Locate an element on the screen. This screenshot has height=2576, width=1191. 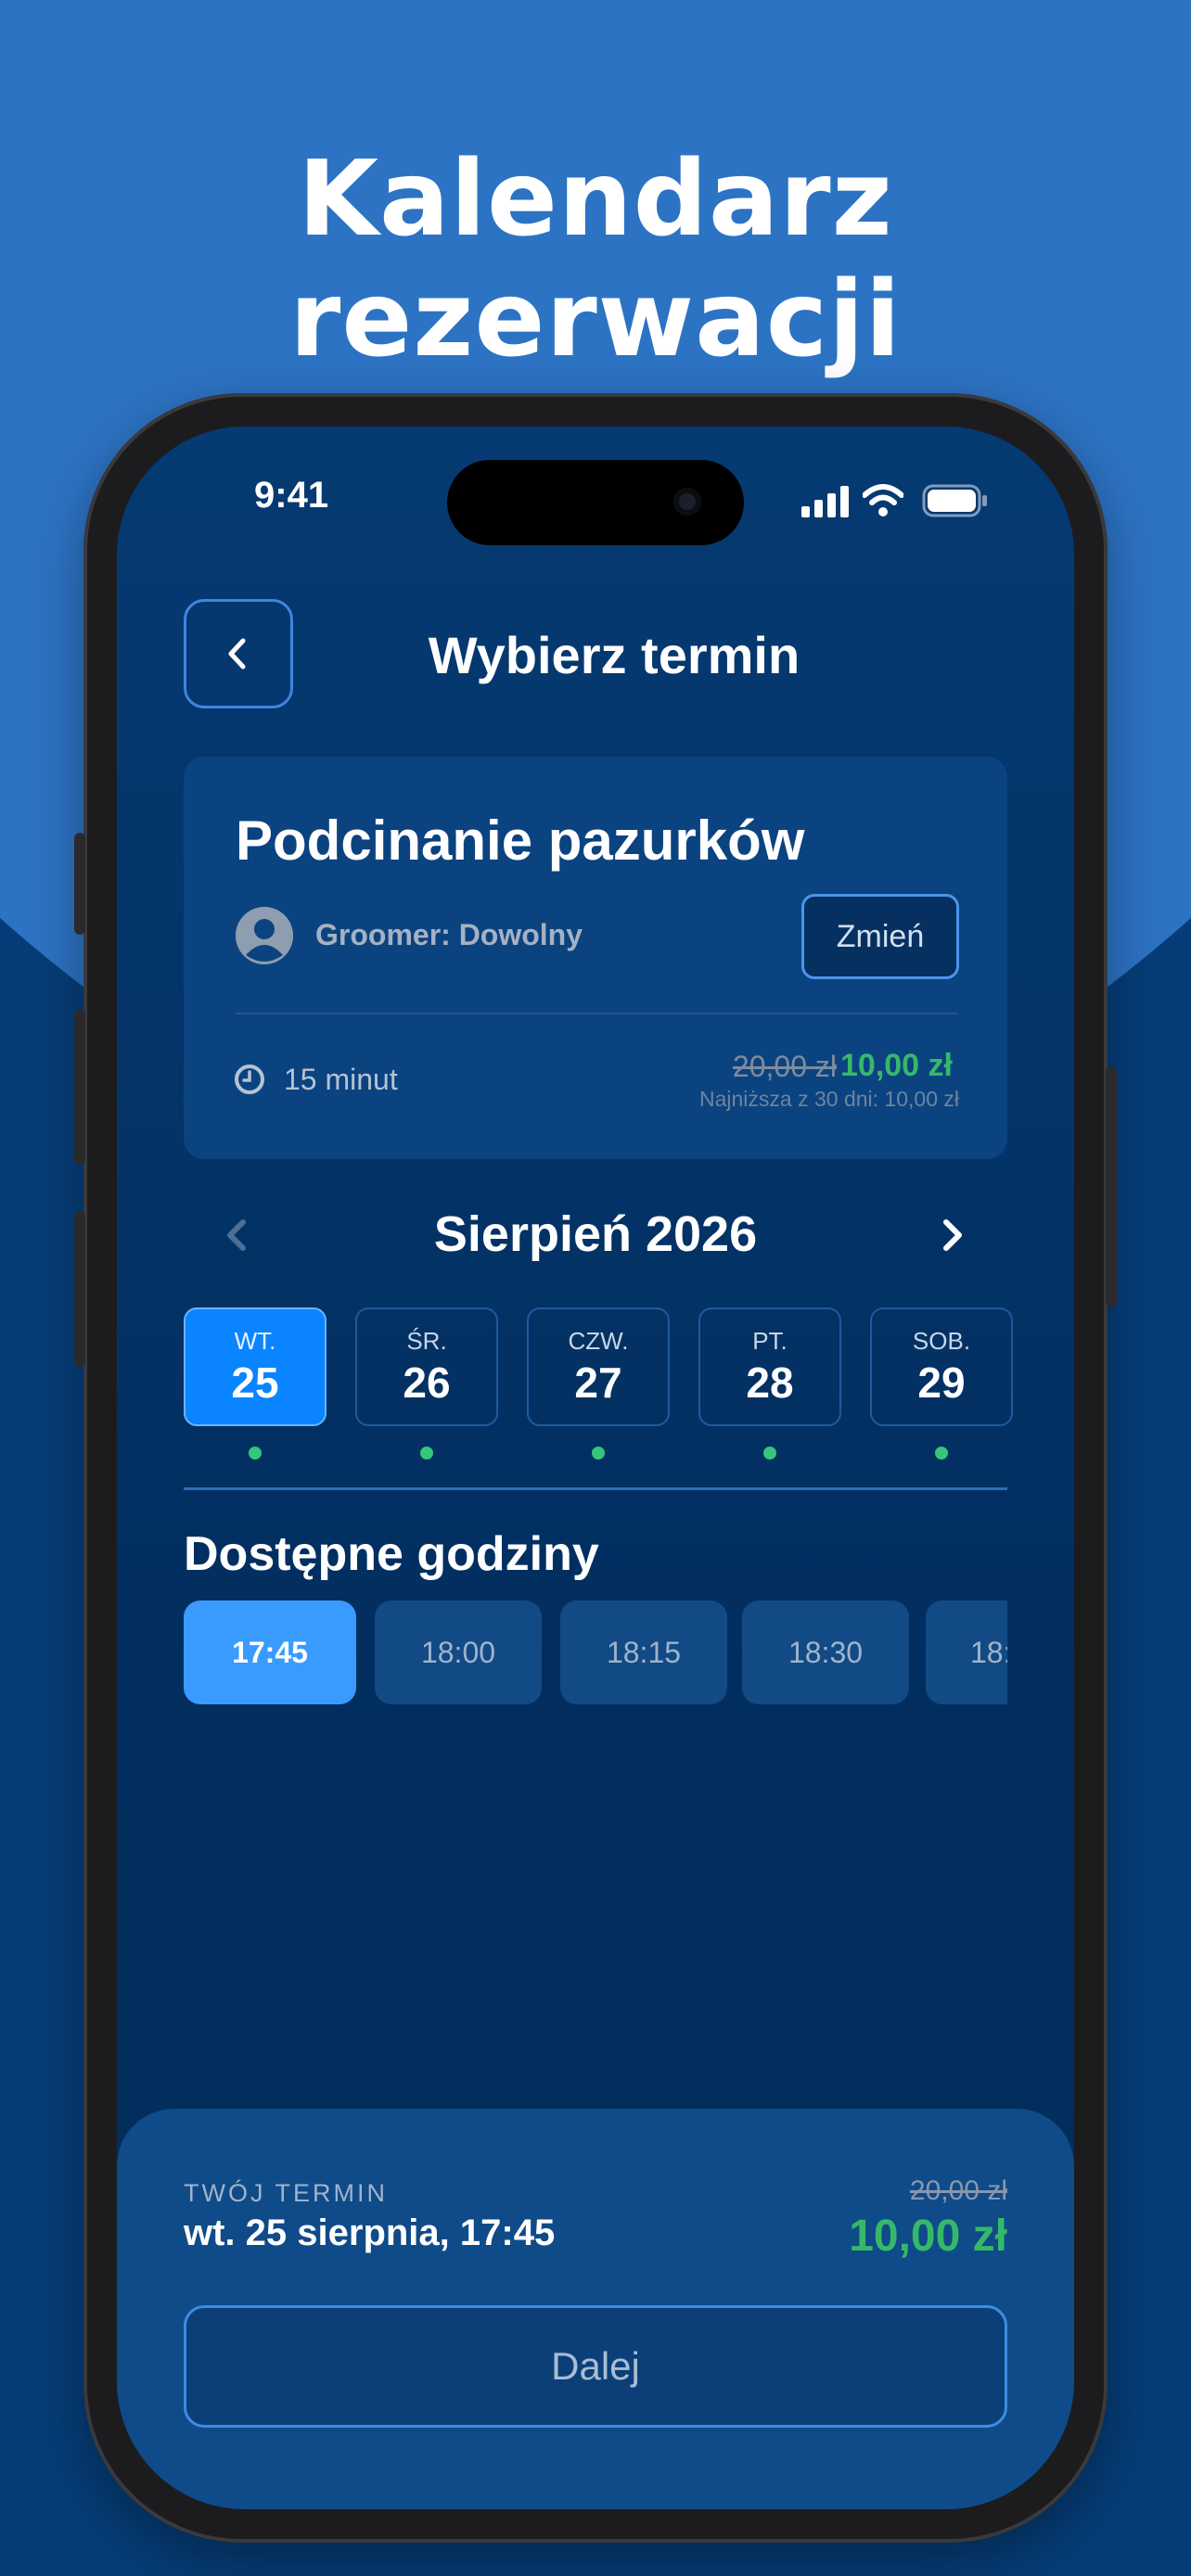
day-number: 27 is located at coordinates (598, 1383).